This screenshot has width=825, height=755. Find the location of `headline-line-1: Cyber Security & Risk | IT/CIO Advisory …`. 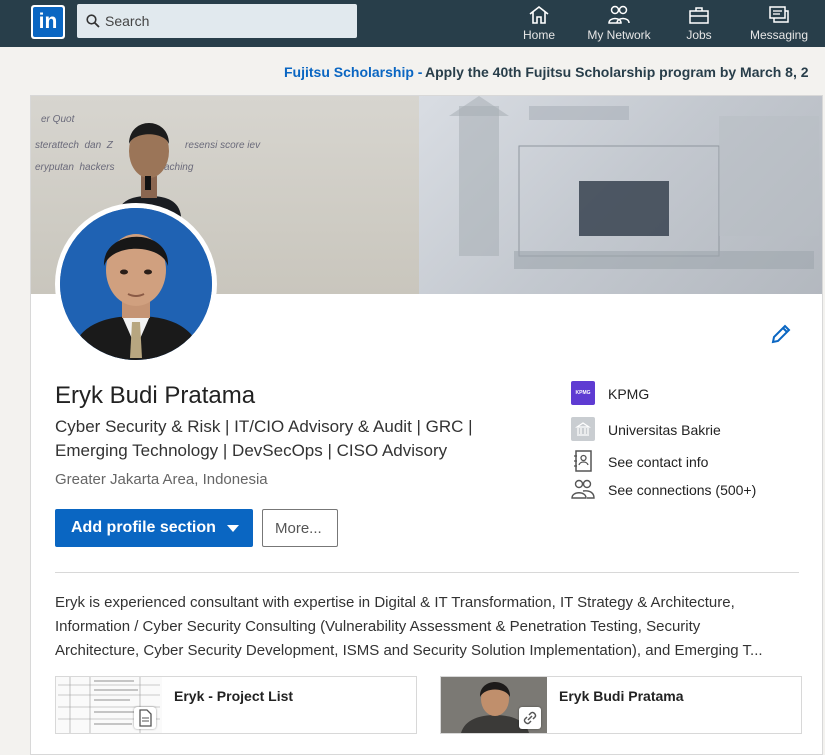

headline-line-1: Cyber Security & Risk | IT/CIO Advisory … is located at coordinates (264, 426).